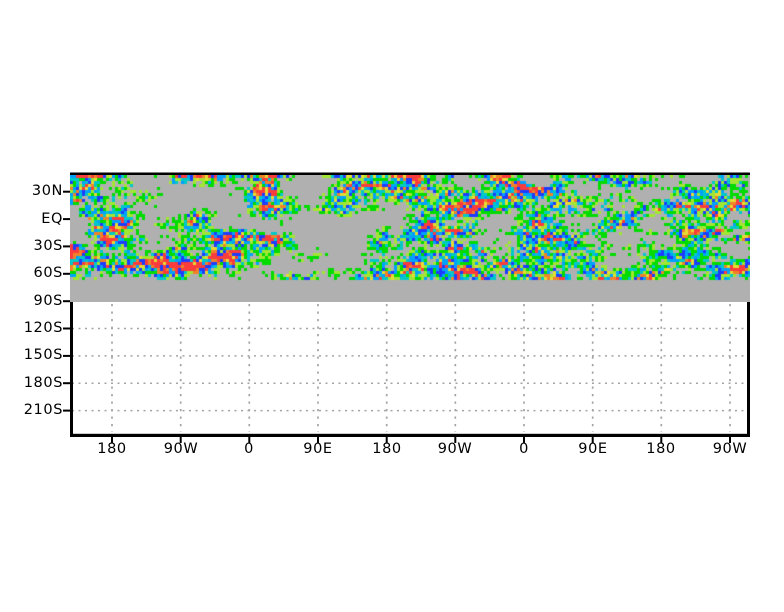 Image resolution: width=784 pixels, height=612 pixels. Describe the element at coordinates (410, 435) in the screenshot. I see `frame-bottom` at that location.